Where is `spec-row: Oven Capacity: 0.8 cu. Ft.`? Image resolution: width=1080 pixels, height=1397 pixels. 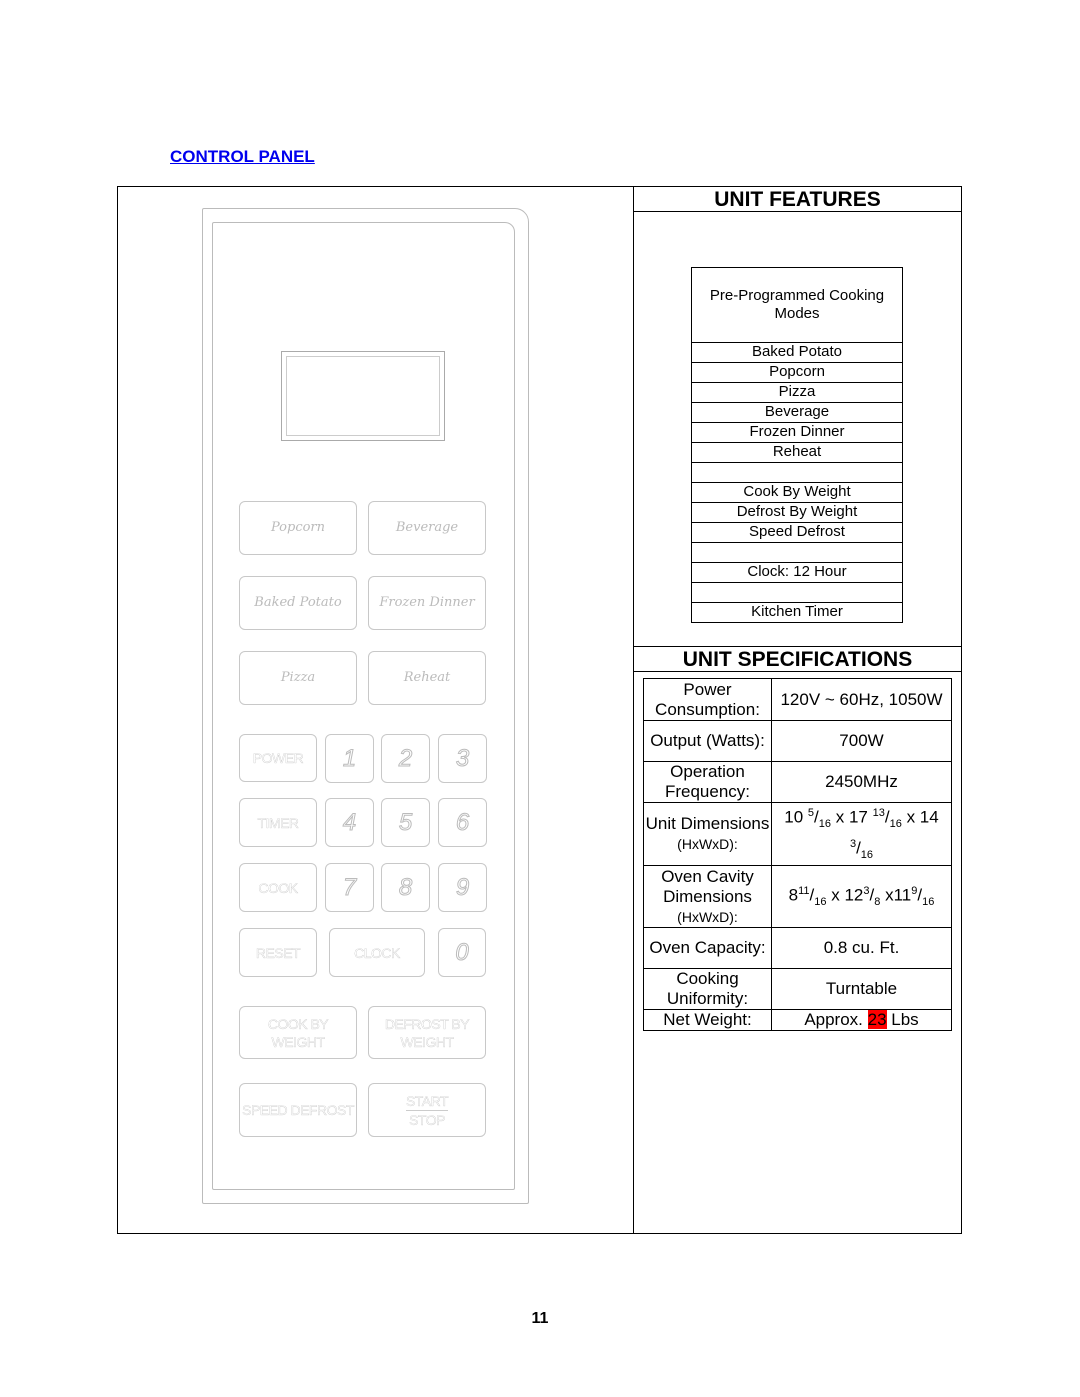 spec-row: Oven Capacity: 0.8 cu. Ft. is located at coordinates (797, 948).